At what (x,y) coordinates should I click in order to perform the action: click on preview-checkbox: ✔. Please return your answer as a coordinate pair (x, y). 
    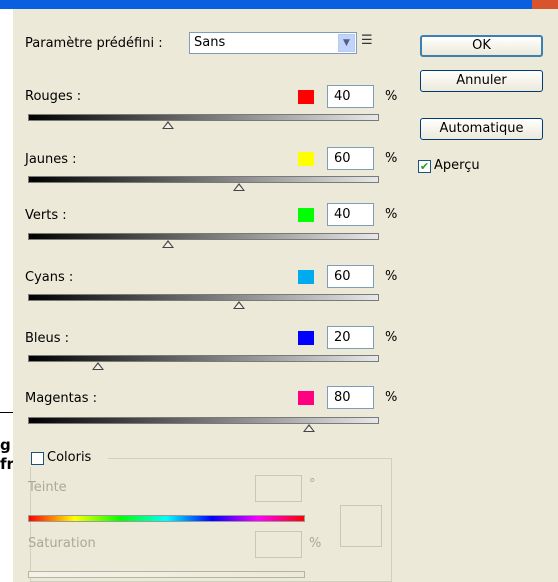
    Looking at the image, I should click on (424, 166).